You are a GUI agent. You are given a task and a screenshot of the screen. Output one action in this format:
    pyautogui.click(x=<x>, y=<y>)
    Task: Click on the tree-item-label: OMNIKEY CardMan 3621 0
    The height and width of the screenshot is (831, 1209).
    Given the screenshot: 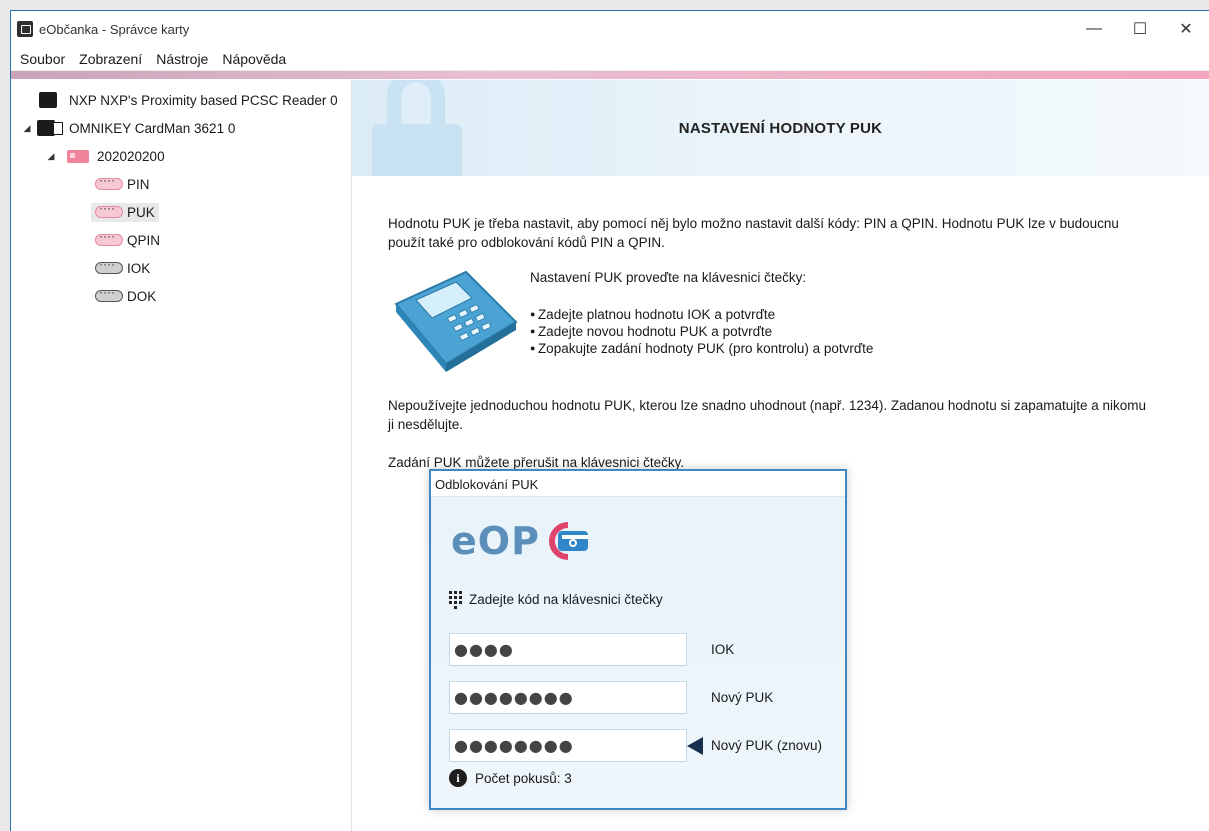 What is the action you would take?
    pyautogui.click(x=152, y=128)
    